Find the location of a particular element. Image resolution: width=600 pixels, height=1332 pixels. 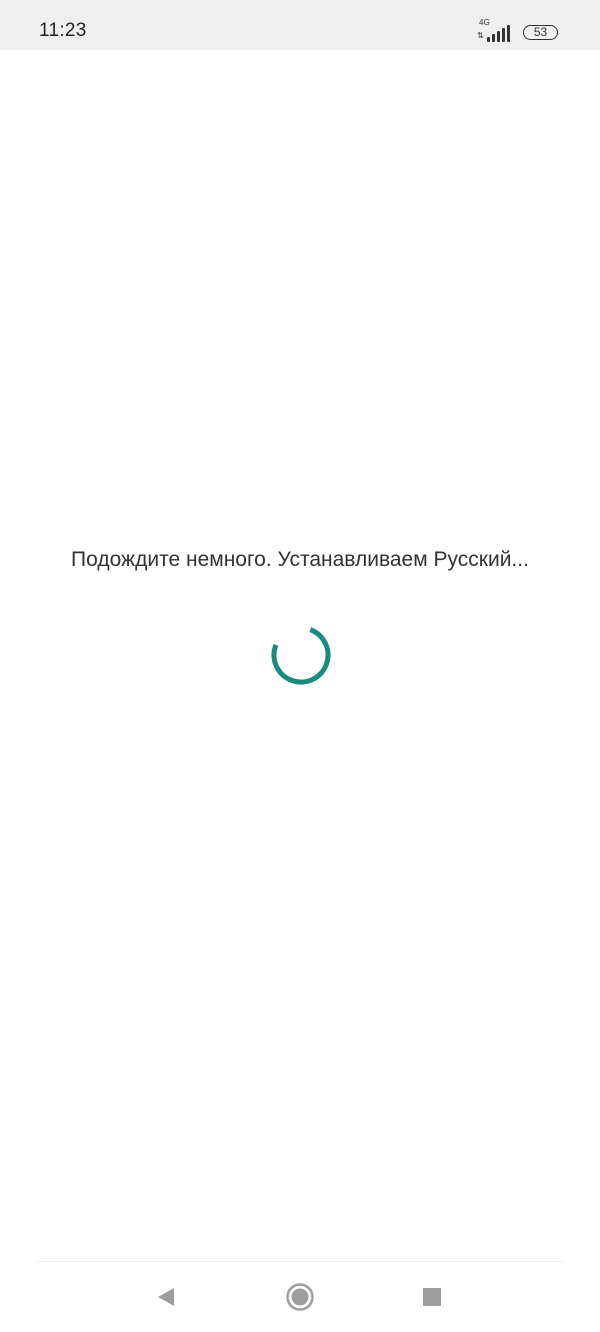

recents-button is located at coordinates (432, 1297).